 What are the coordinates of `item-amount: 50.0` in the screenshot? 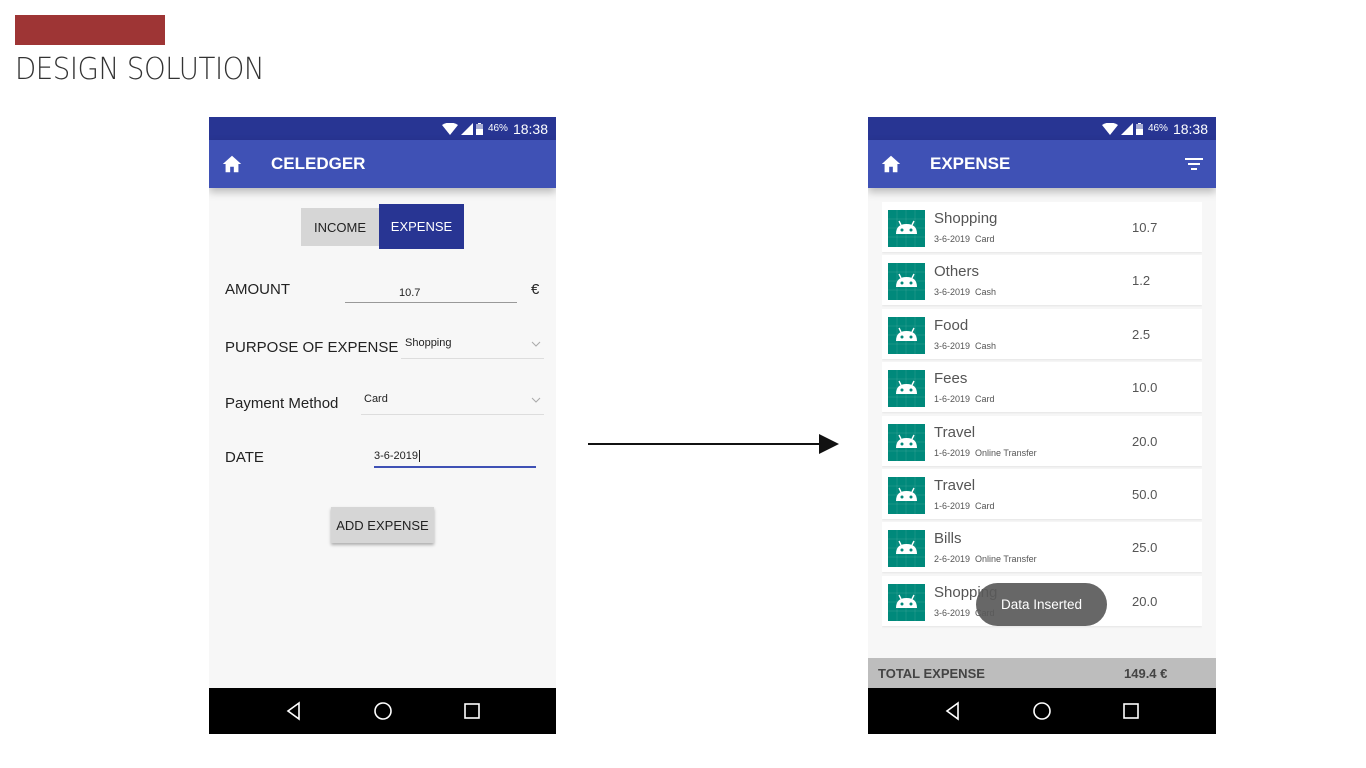 It's located at (1145, 494).